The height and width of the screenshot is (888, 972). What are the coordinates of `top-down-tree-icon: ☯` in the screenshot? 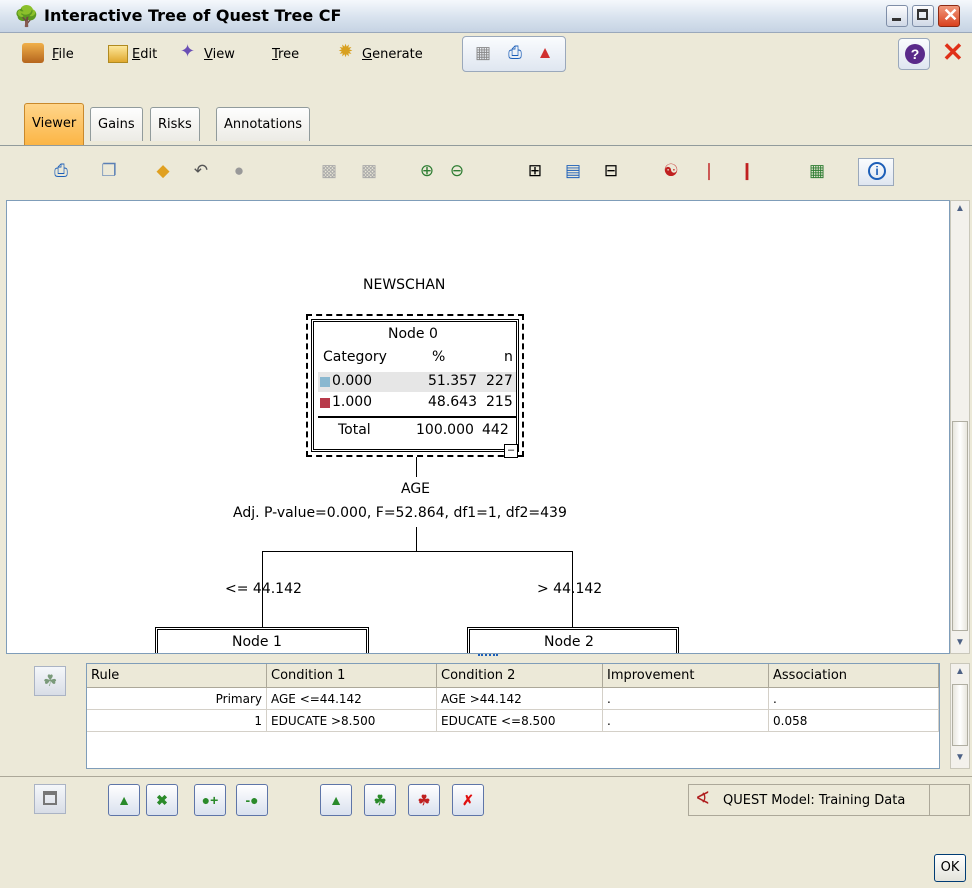 It's located at (671, 171).